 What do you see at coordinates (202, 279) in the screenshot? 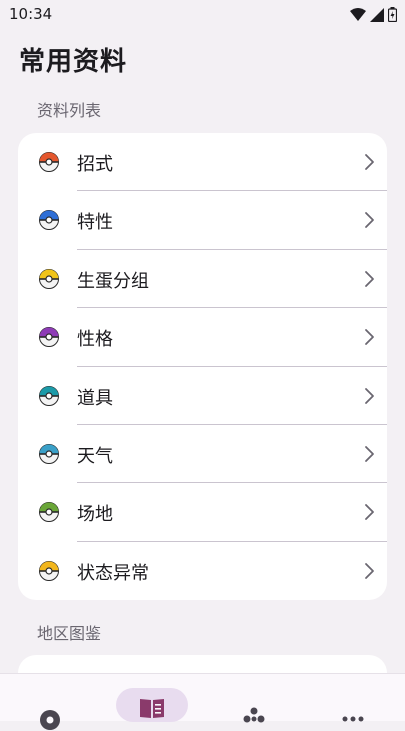
I see `list-item: 生蛋分组` at bounding box center [202, 279].